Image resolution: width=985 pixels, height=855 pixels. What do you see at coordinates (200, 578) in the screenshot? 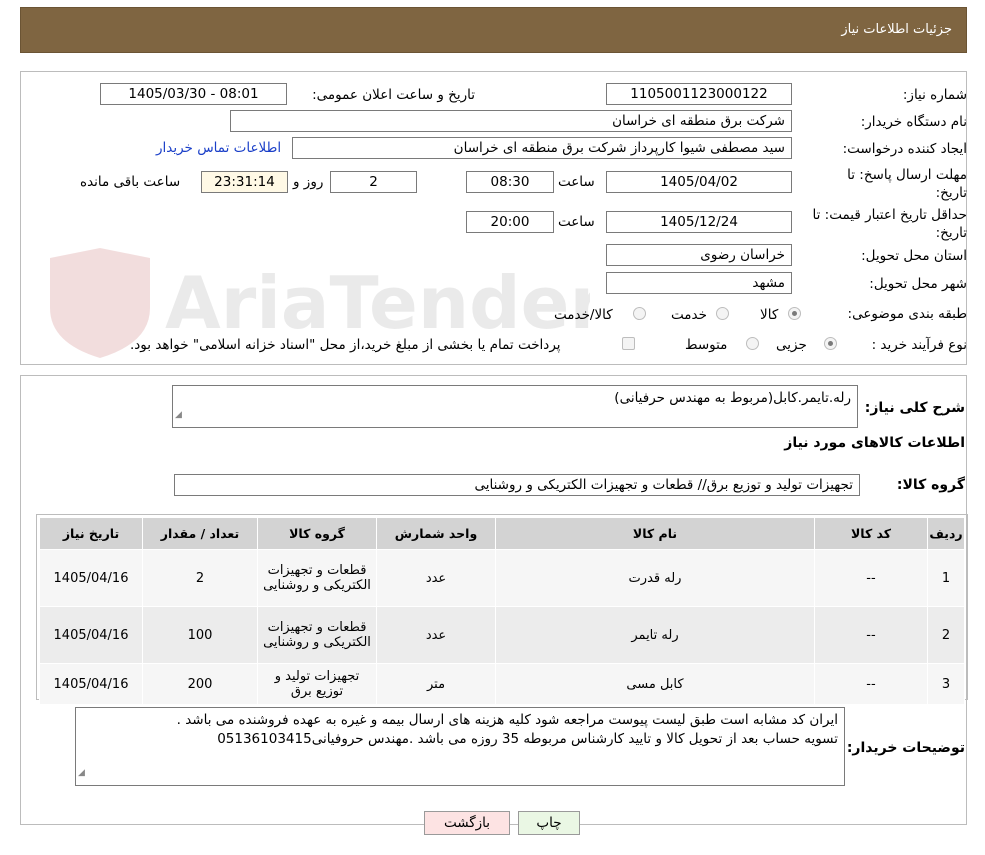
I see `cell-qty: 2` at bounding box center [200, 578].